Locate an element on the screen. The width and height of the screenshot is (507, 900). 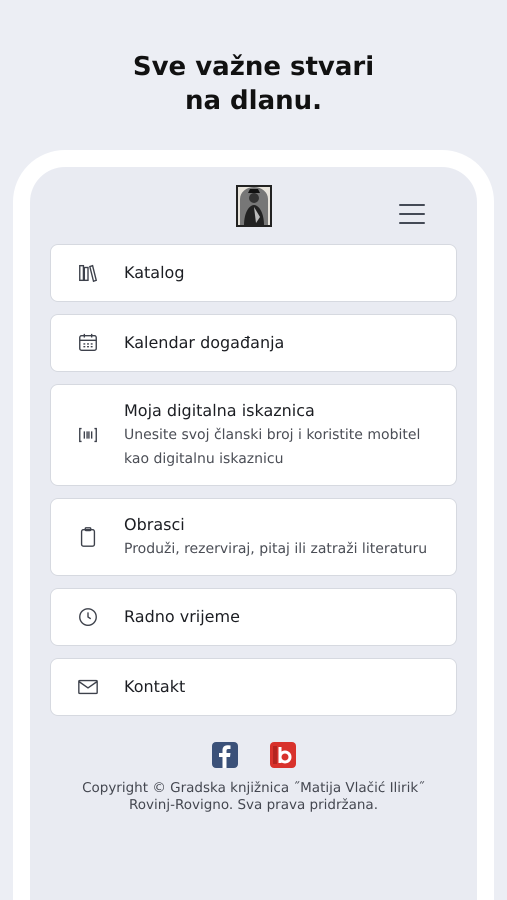
books-icon is located at coordinates (87, 273).